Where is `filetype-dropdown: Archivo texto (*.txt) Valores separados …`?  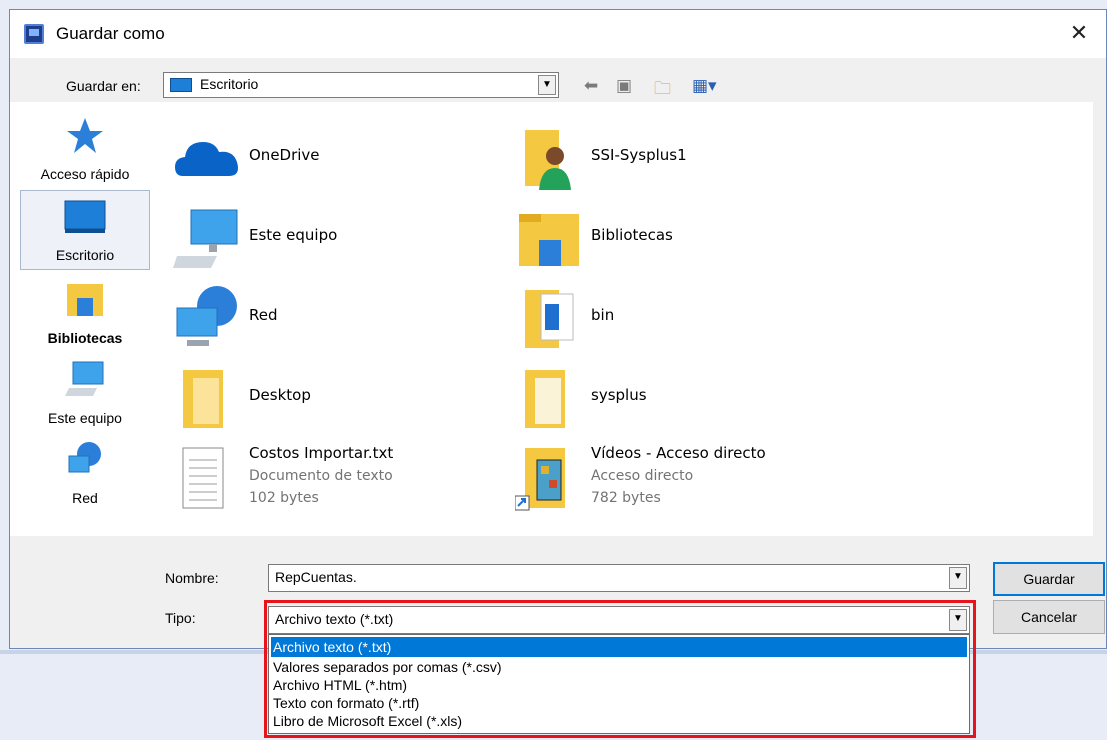
filetype-dropdown: Archivo texto (*.txt) Valores separados … is located at coordinates (619, 684).